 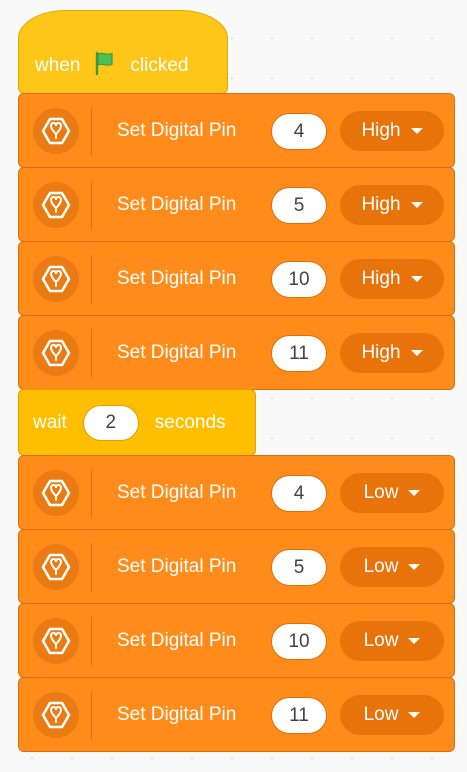 What do you see at coordinates (110, 423) in the screenshot?
I see `wait-seconds-input: 2` at bounding box center [110, 423].